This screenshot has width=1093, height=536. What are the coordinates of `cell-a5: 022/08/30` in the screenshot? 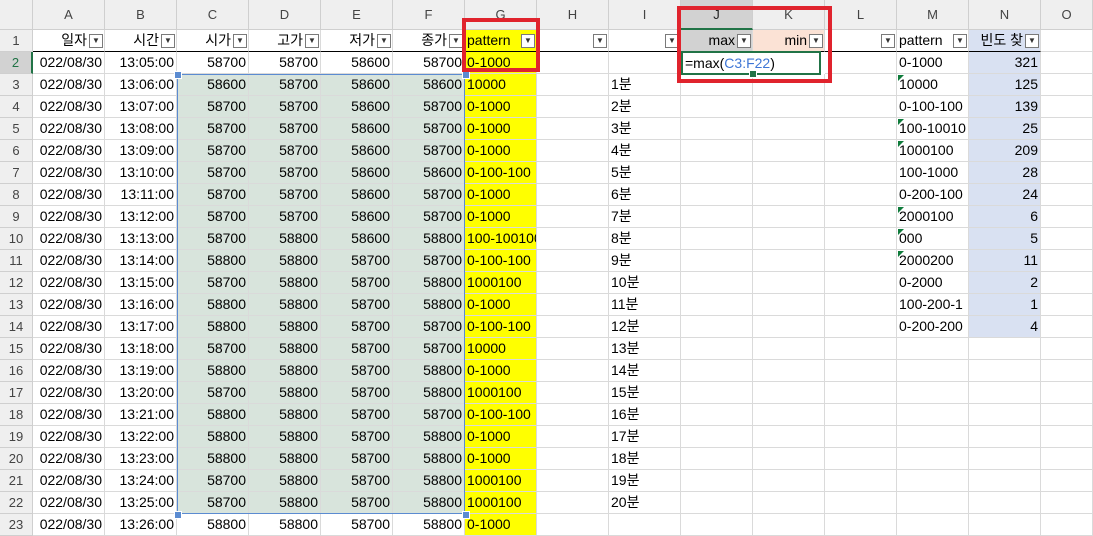 It's located at (69, 129).